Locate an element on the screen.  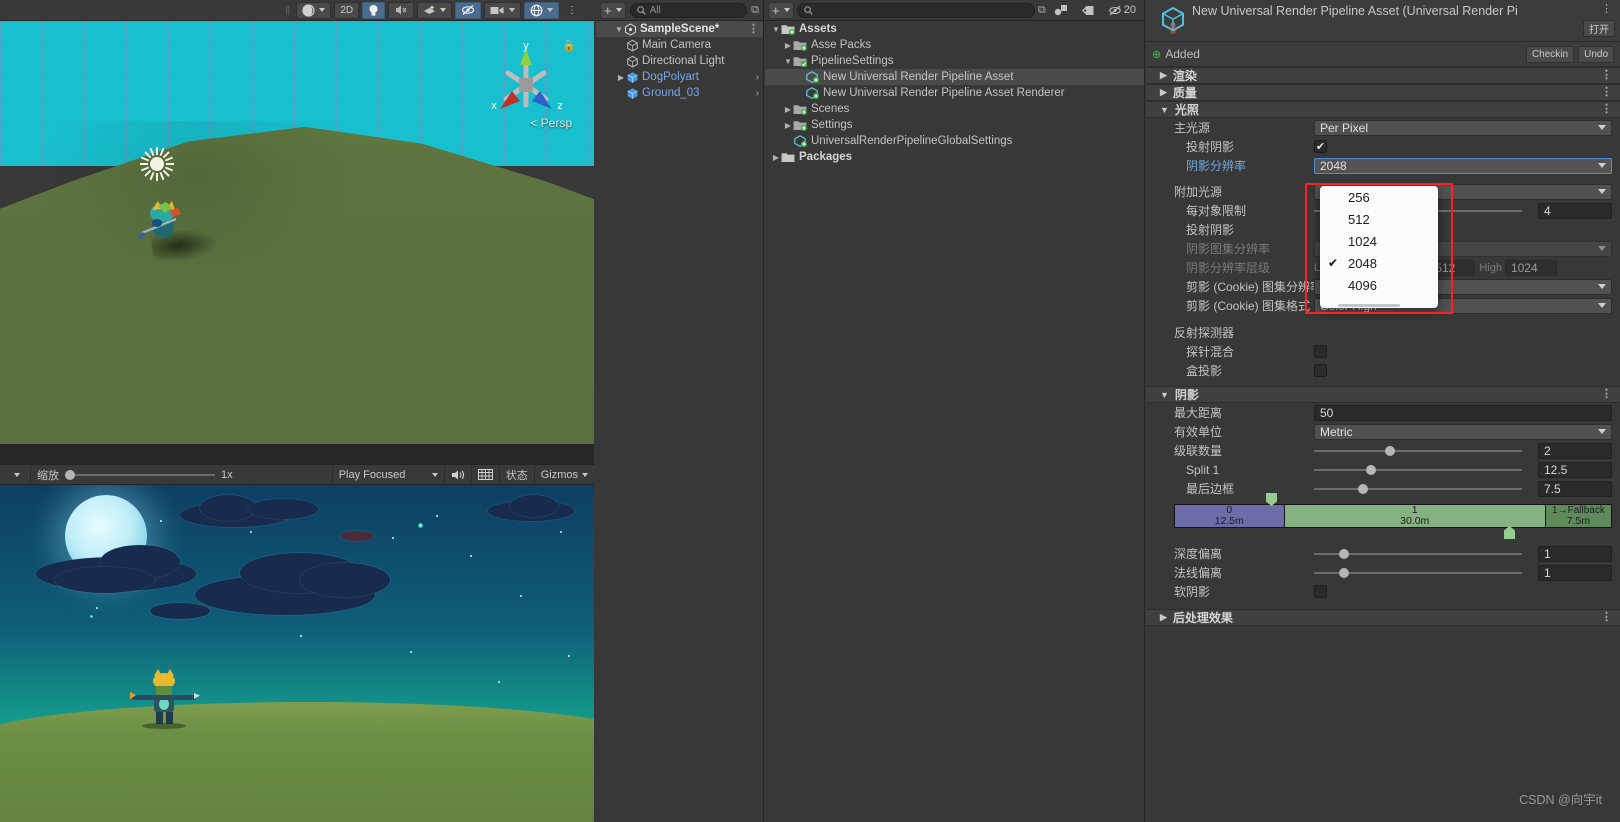
option-1024: 1024 is located at coordinates (1379, 241).